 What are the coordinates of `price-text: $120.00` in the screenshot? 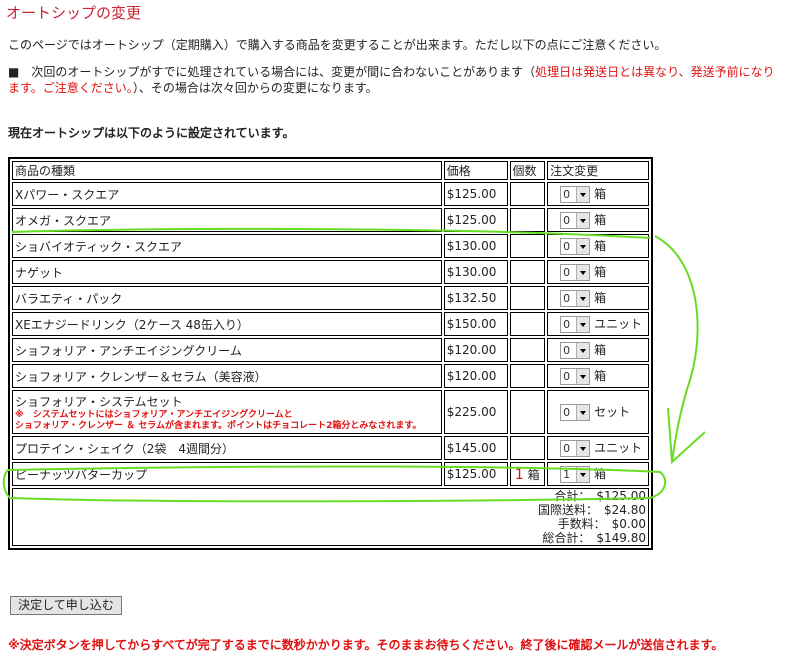 It's located at (471, 376).